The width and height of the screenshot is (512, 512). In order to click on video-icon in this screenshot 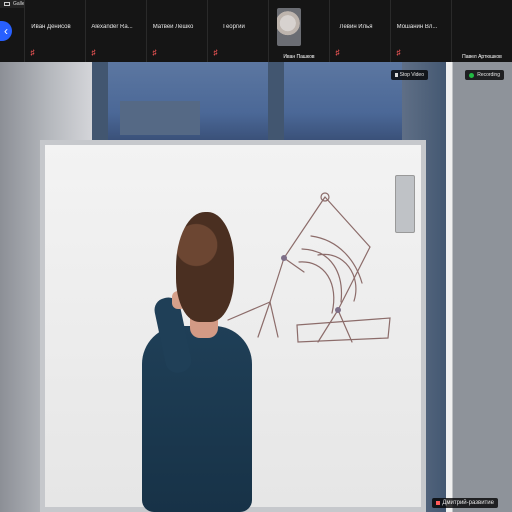, I will do `click(396, 75)`.